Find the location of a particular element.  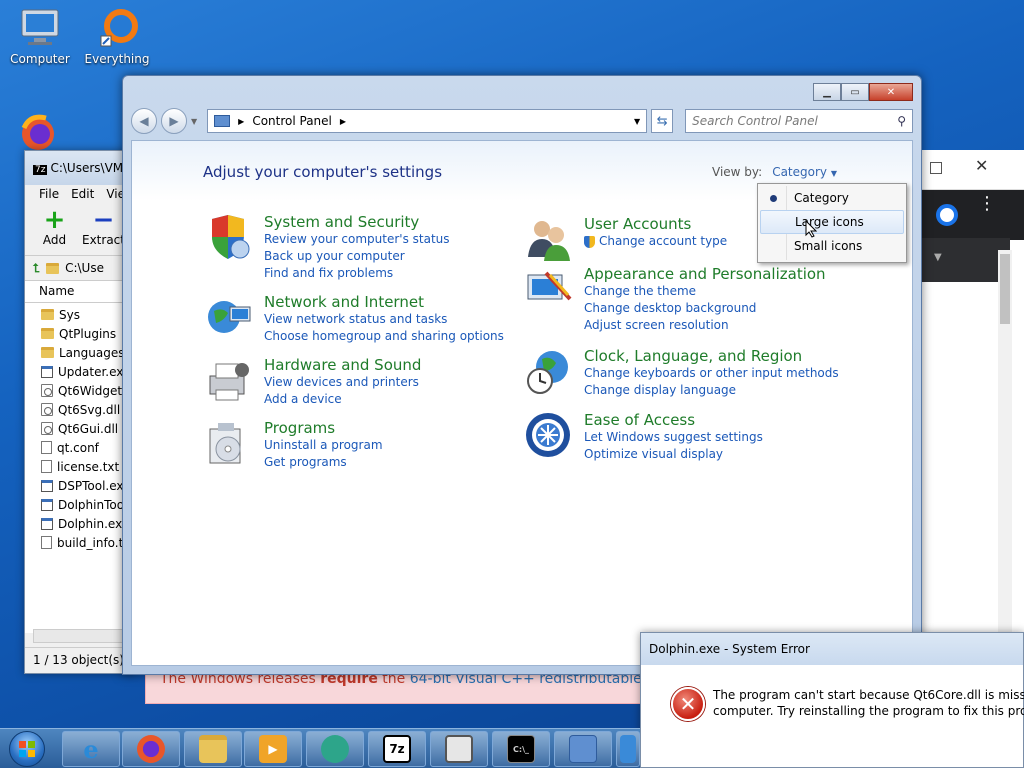

file-list-item: Qt6Gui.dll is located at coordinates (79, 428).